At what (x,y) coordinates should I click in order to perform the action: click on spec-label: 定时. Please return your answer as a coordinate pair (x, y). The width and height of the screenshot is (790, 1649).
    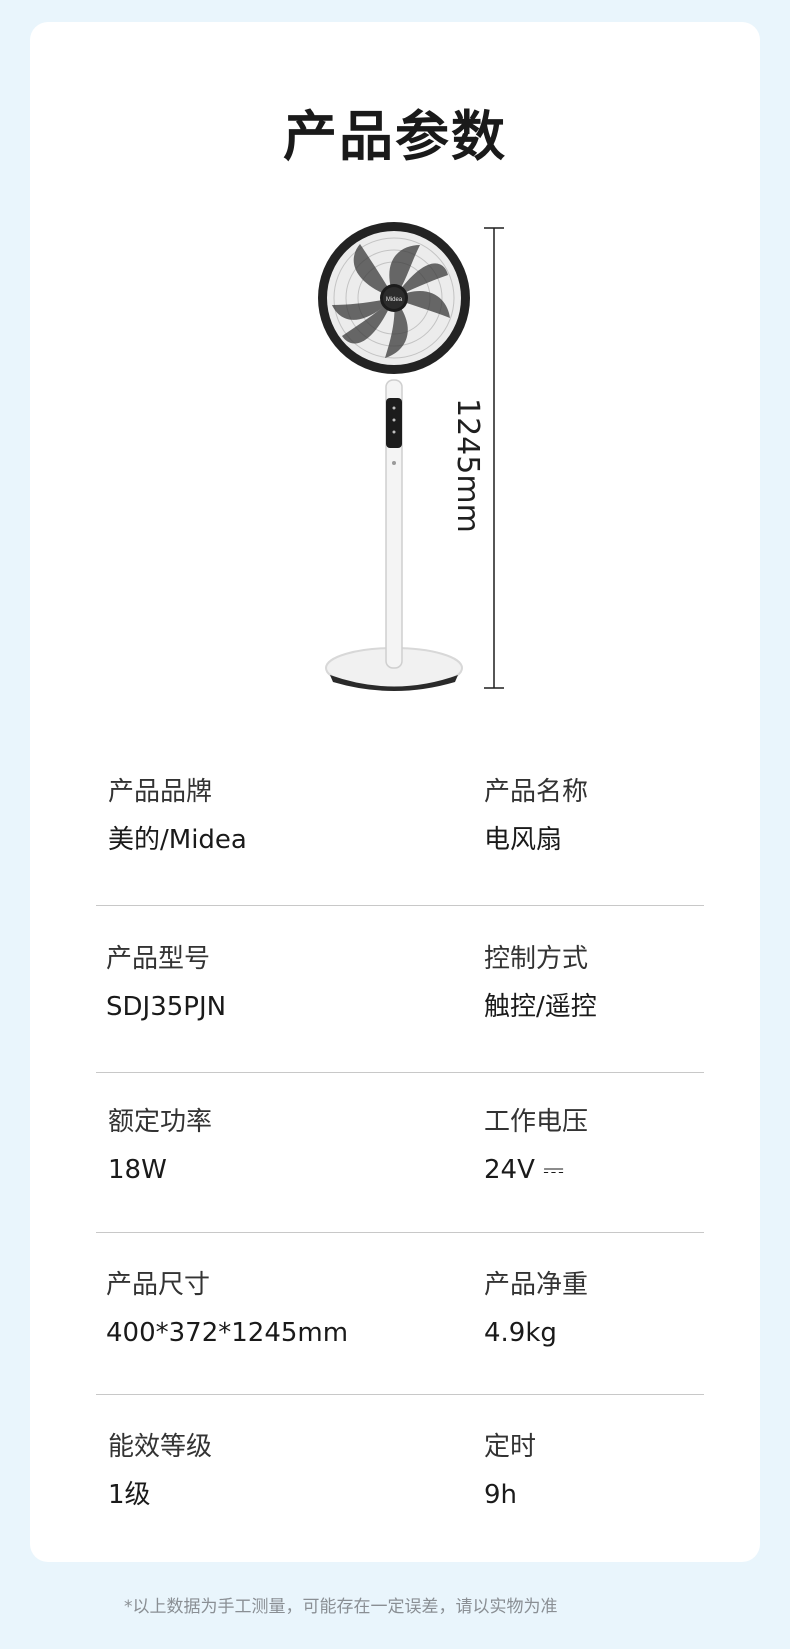
    Looking at the image, I should click on (510, 1447).